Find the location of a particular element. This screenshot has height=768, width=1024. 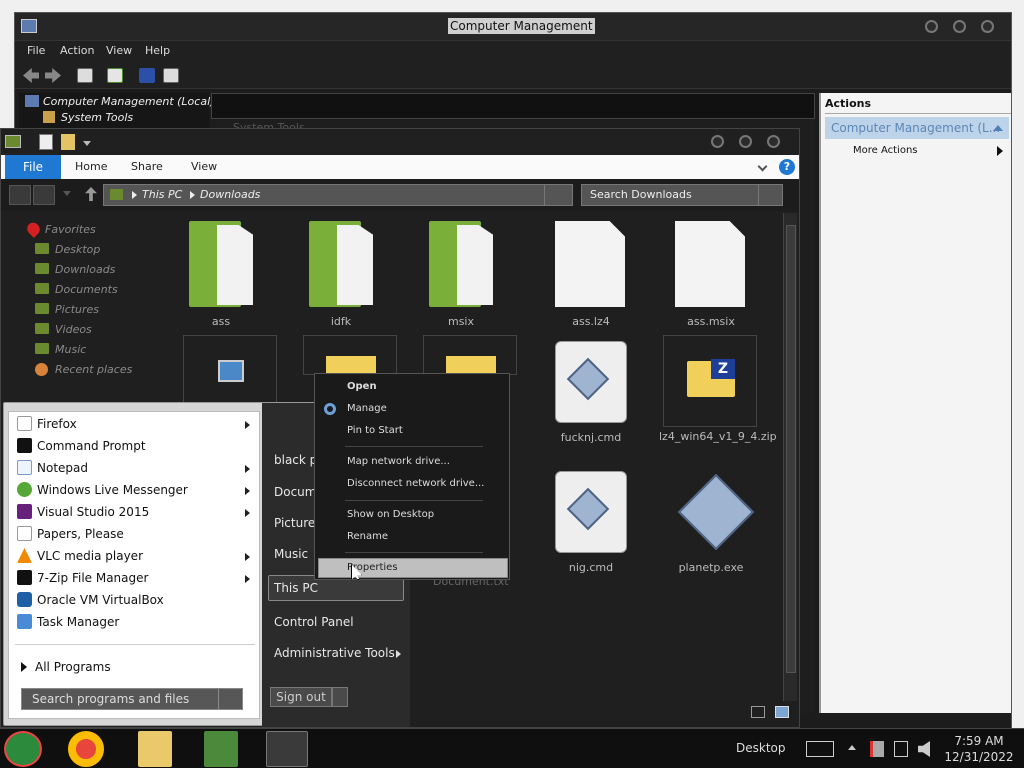

help-icon is located at coordinates (147, 75).